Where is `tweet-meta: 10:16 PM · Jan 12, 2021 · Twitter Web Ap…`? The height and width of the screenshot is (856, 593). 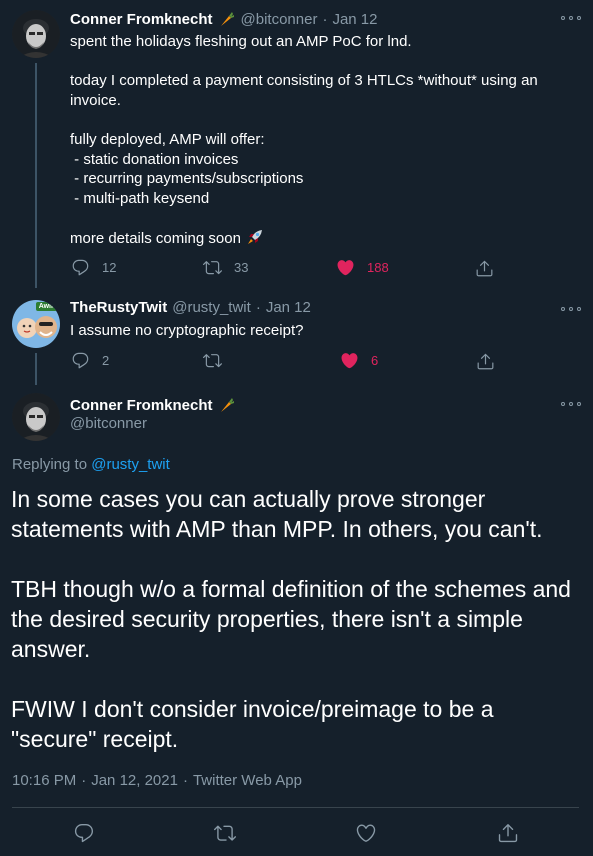 tweet-meta: 10:16 PM · Jan 12, 2021 · Twitter Web Ap… is located at coordinates (157, 780).